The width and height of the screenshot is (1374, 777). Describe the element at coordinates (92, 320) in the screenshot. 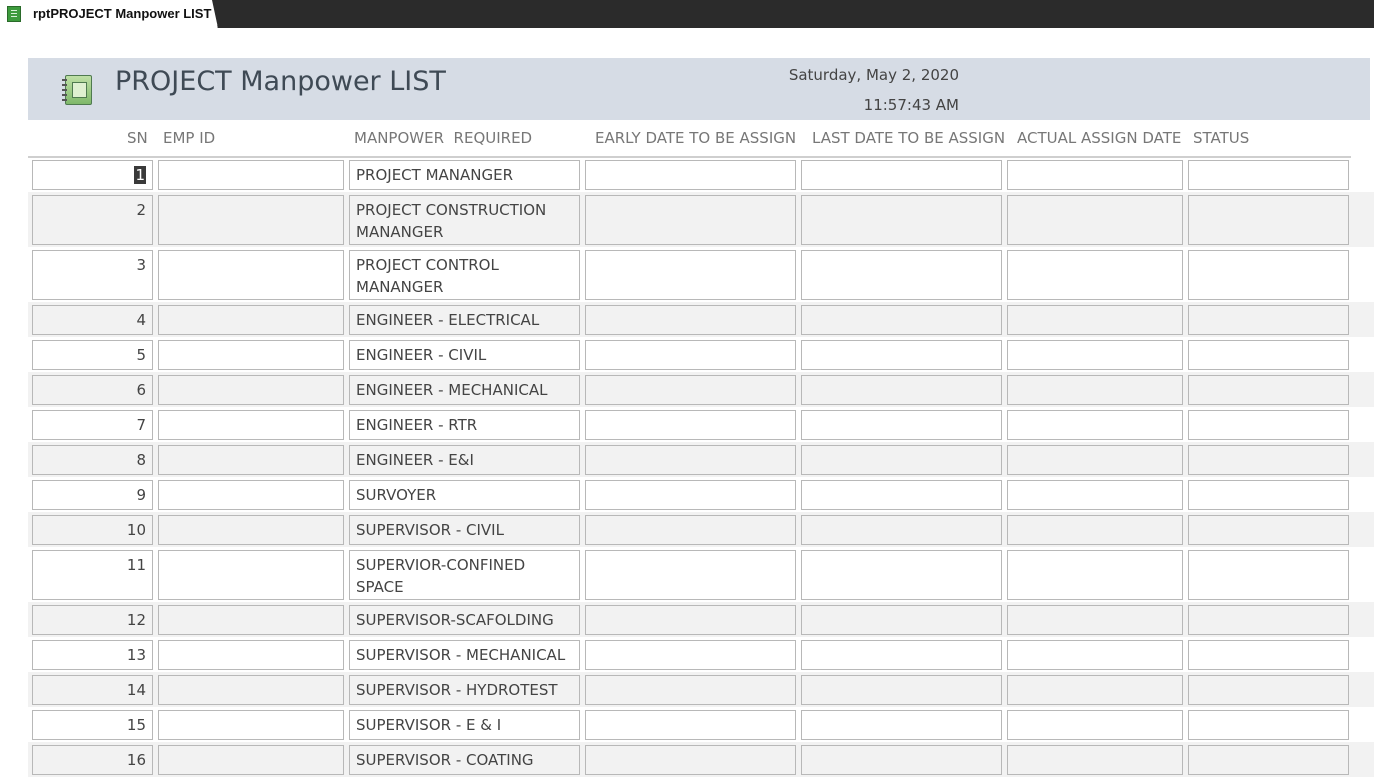

I see `sn-cell: 4` at that location.